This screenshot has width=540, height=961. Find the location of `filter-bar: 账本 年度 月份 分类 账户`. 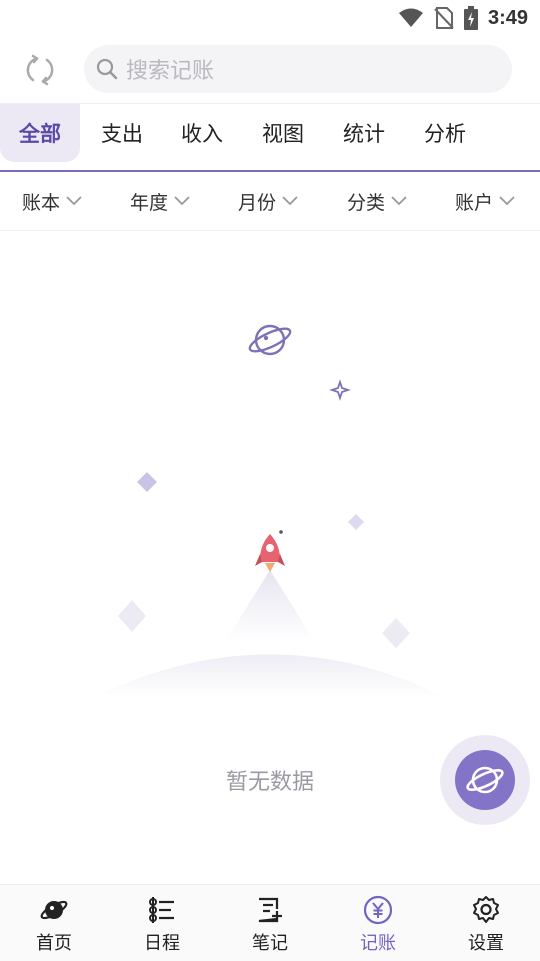

filter-bar: 账本 年度 月份 分类 账户 is located at coordinates (270, 201).